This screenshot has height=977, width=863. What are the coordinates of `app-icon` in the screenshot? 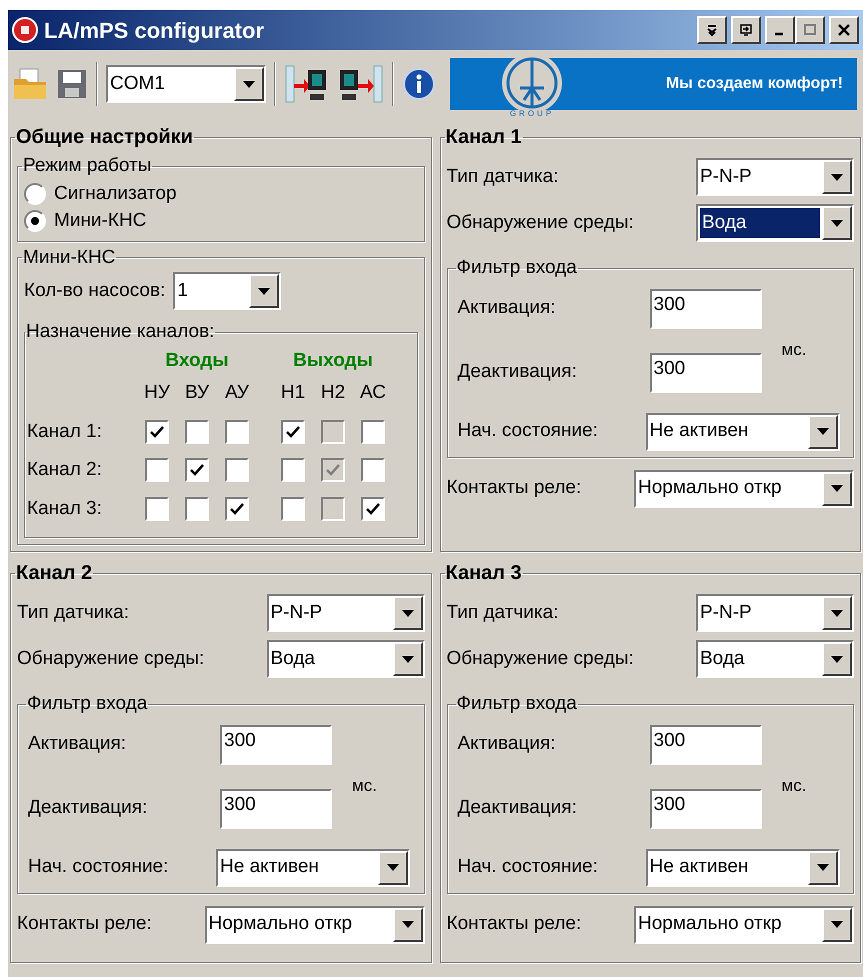 It's located at (25, 30).